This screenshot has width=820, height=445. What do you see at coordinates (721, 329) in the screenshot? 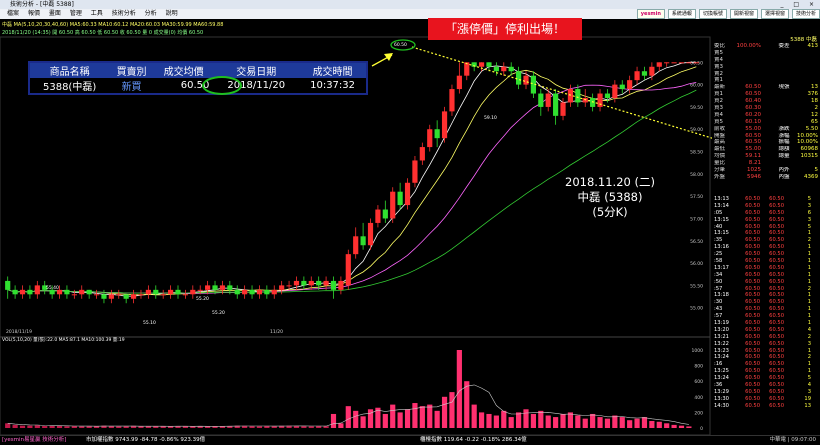
I see `tick-time: 13:20` at bounding box center [721, 329].